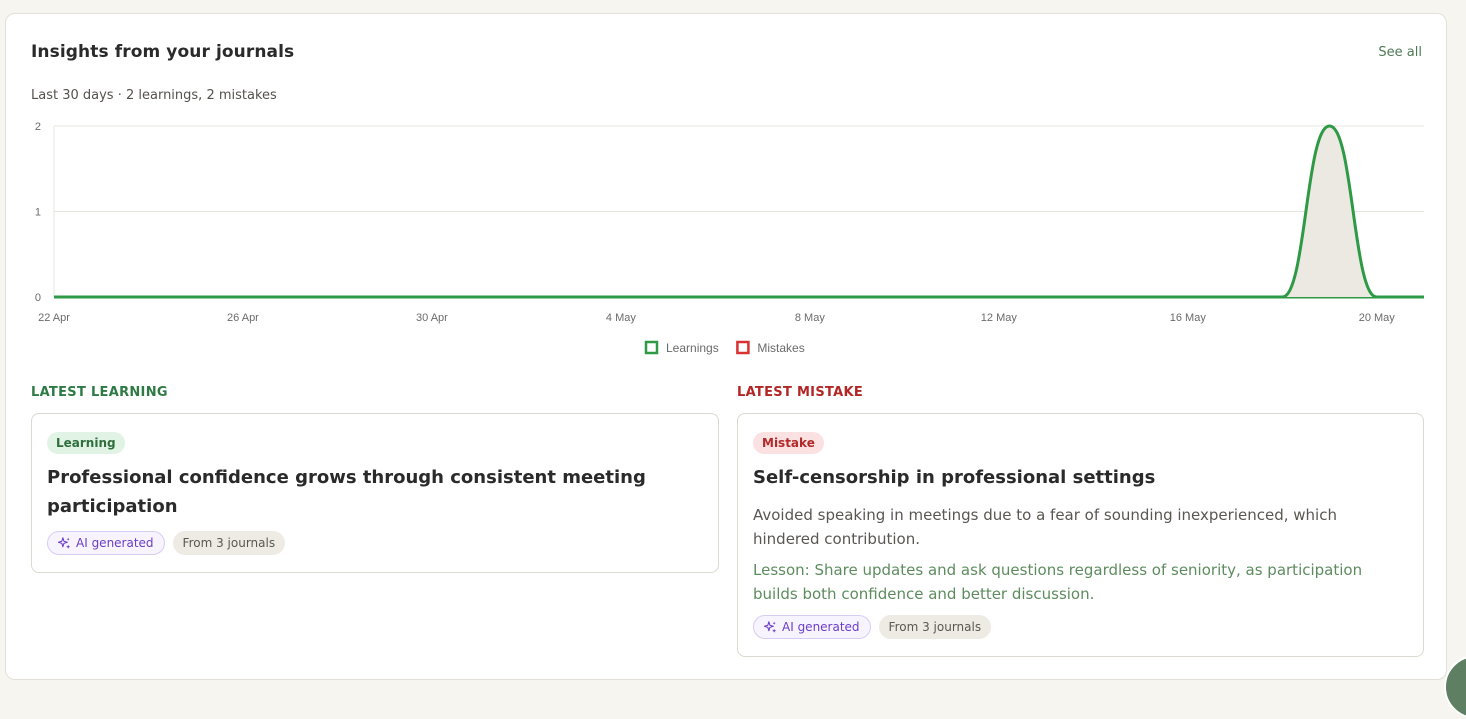 The height and width of the screenshot is (719, 1466). What do you see at coordinates (788, 443) in the screenshot?
I see `mistake-tag: Mistake` at bounding box center [788, 443].